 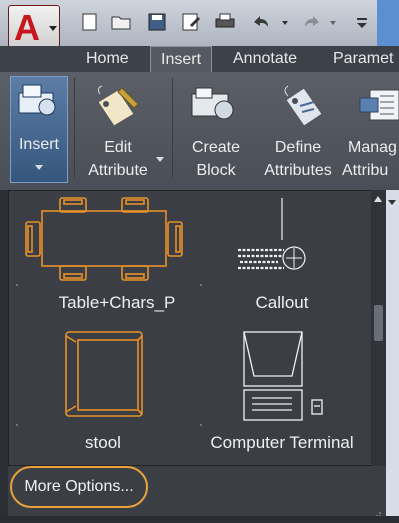 What do you see at coordinates (333, 23) in the screenshot?
I see `redo-dropdown-icon` at bounding box center [333, 23].